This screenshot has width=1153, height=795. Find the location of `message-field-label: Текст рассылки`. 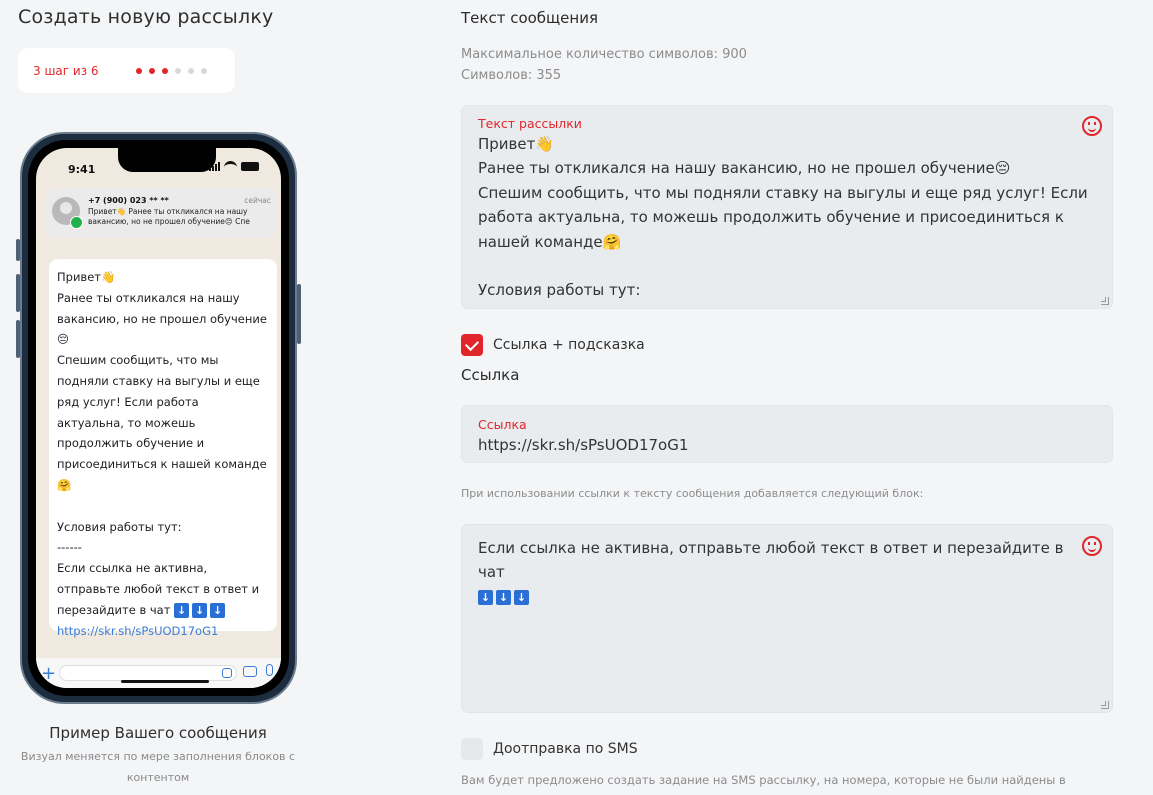

message-field-label: Текст рассылки is located at coordinates (530, 123).